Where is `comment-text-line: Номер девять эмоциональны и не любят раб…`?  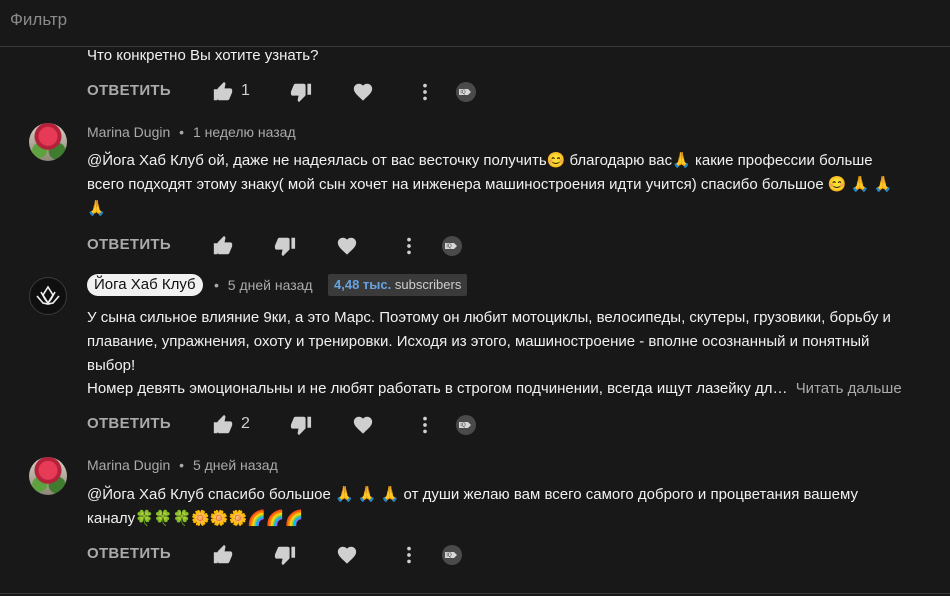
comment-text-line: Номер девять эмоциональны и не любят раб… is located at coordinates (437, 388).